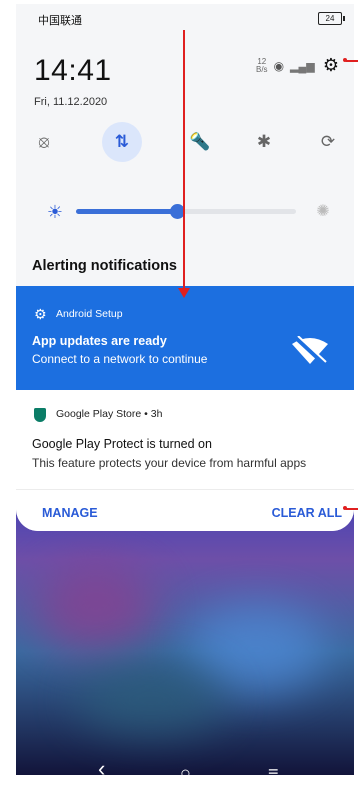  What do you see at coordinates (350, 508) in the screenshot?
I see `clear-all-annotation-marker` at bounding box center [350, 508].